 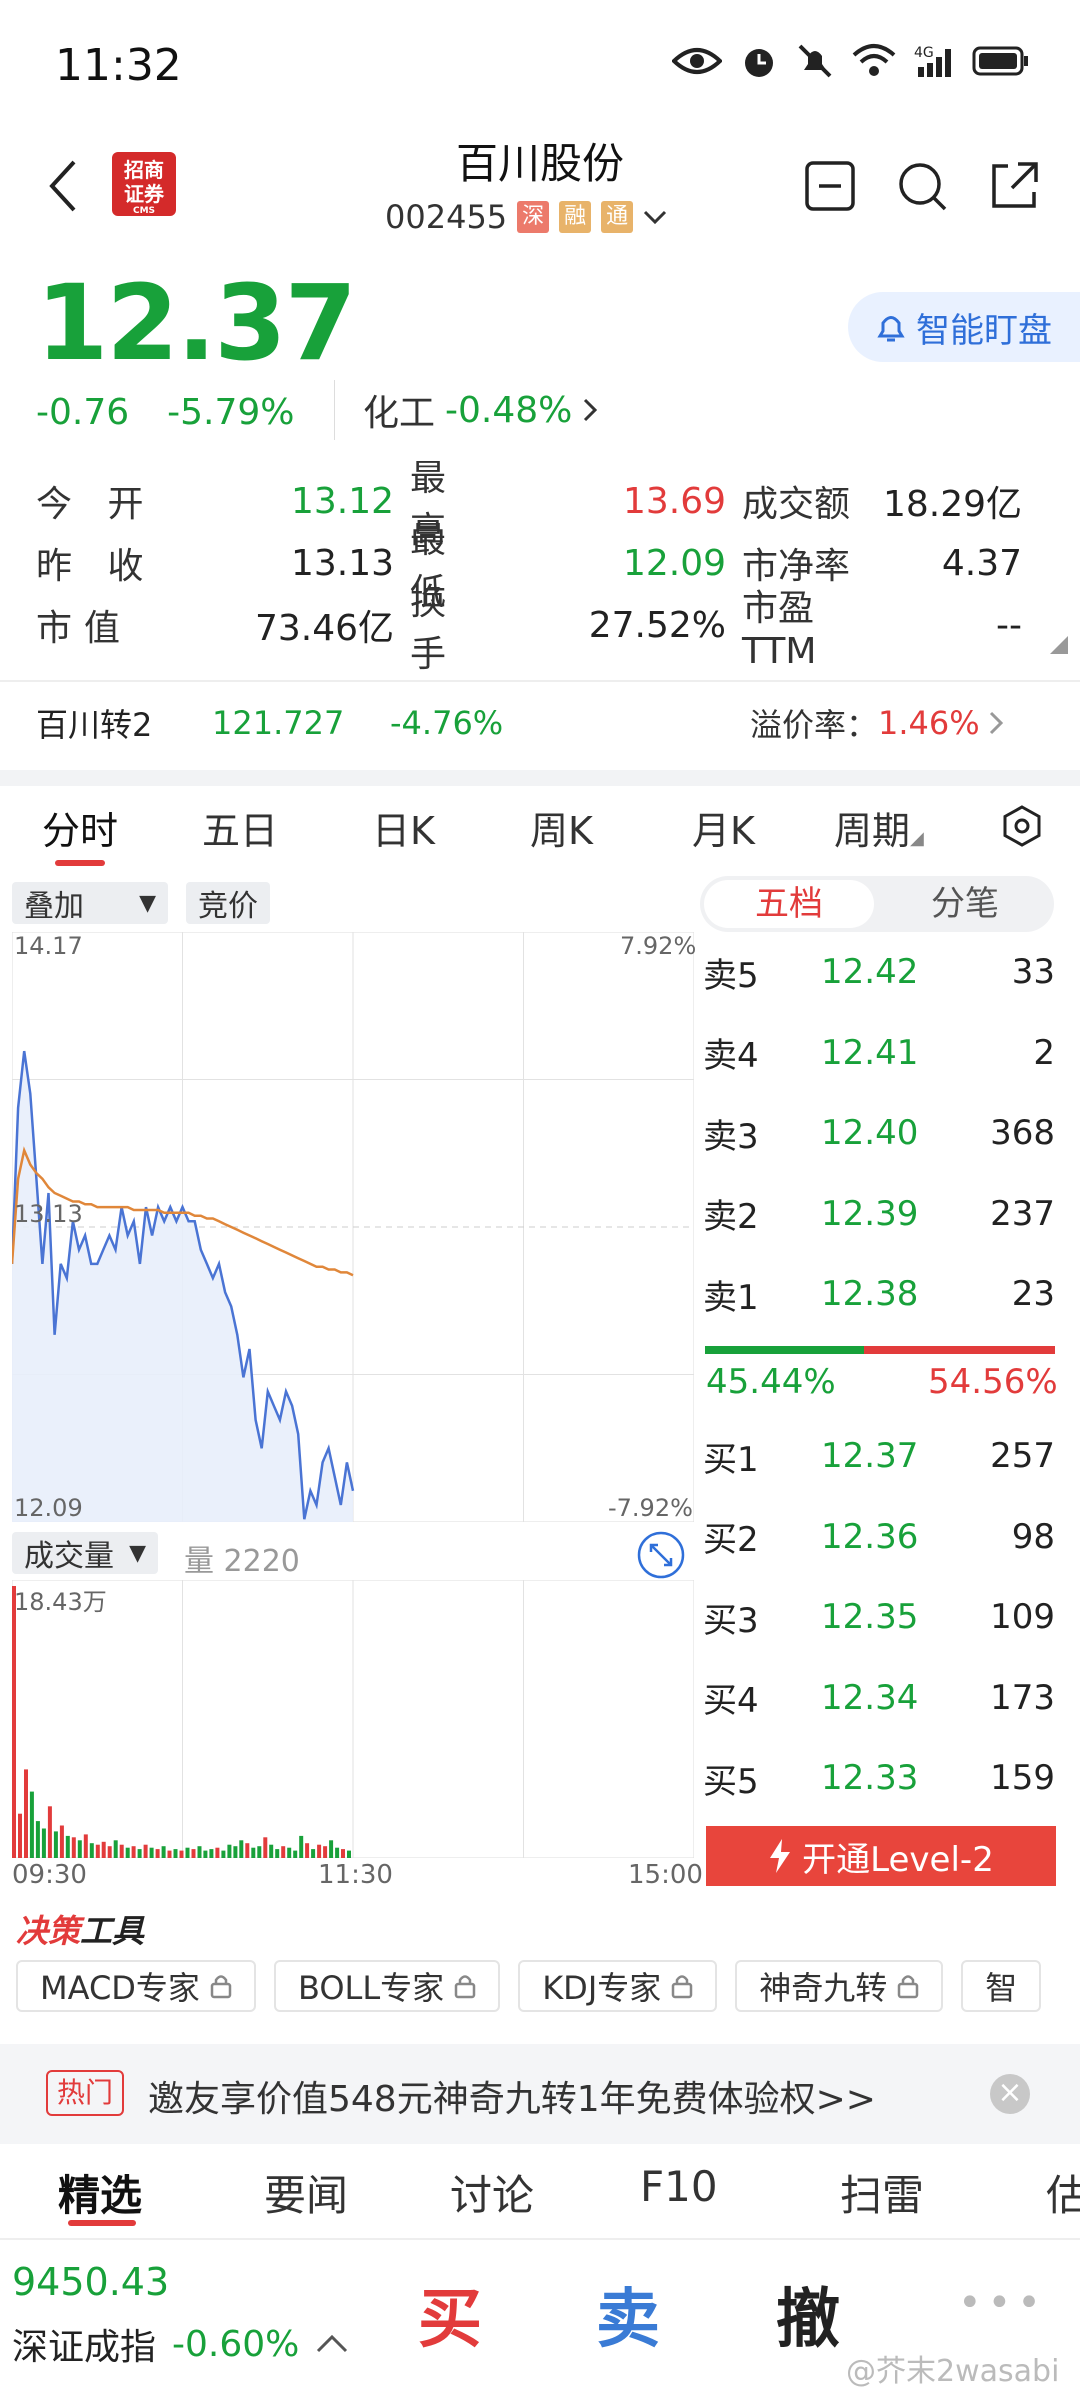 What do you see at coordinates (881, 1856) in the screenshot?
I see `level2-button: 开通Level-2` at bounding box center [881, 1856].